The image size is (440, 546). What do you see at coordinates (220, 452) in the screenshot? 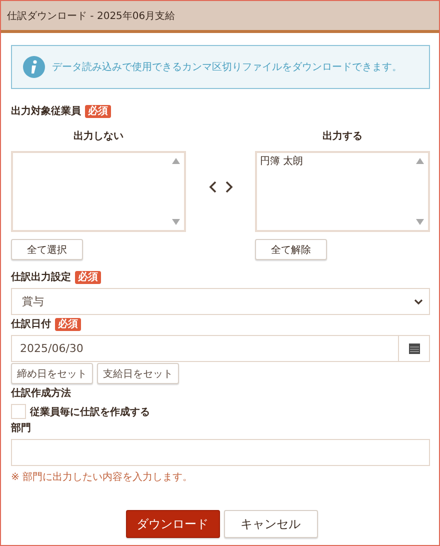
I see `department-field` at bounding box center [220, 452].